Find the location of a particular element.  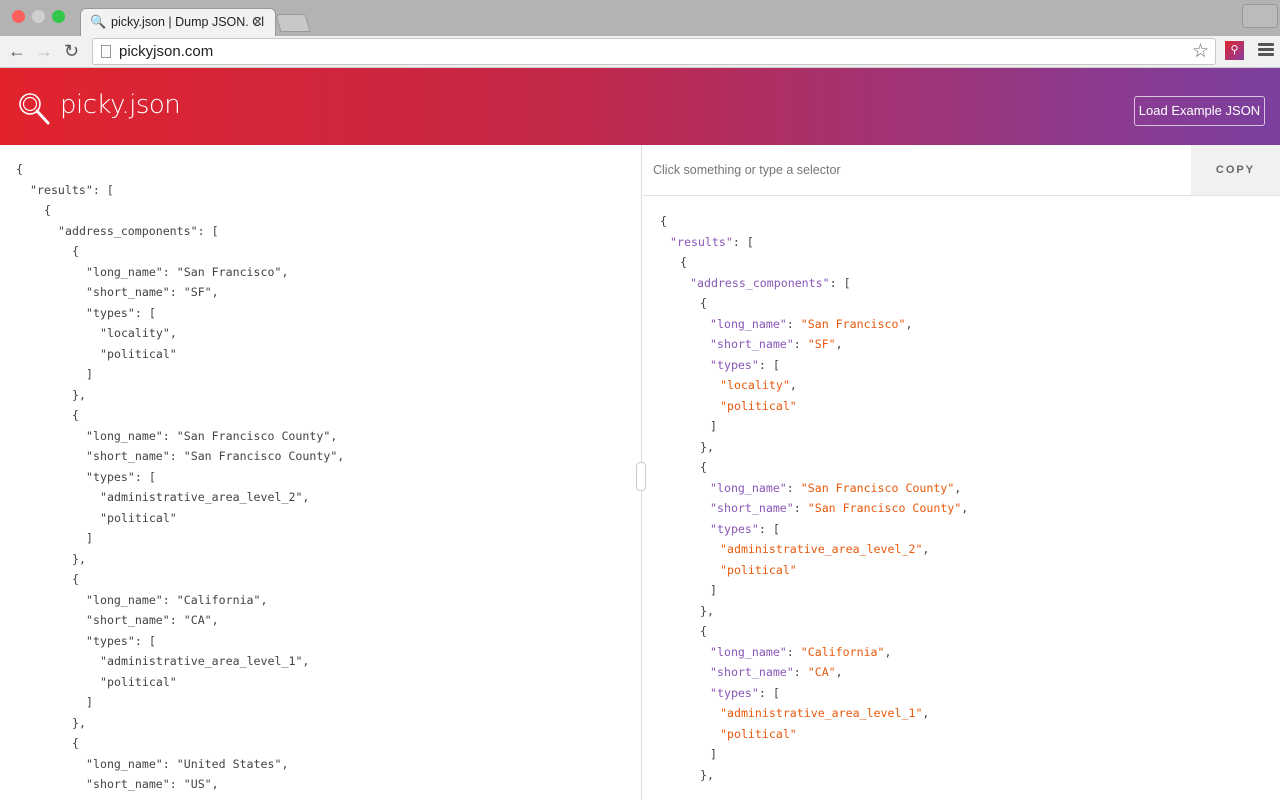

copy-button: COPY is located at coordinates (1235, 170).